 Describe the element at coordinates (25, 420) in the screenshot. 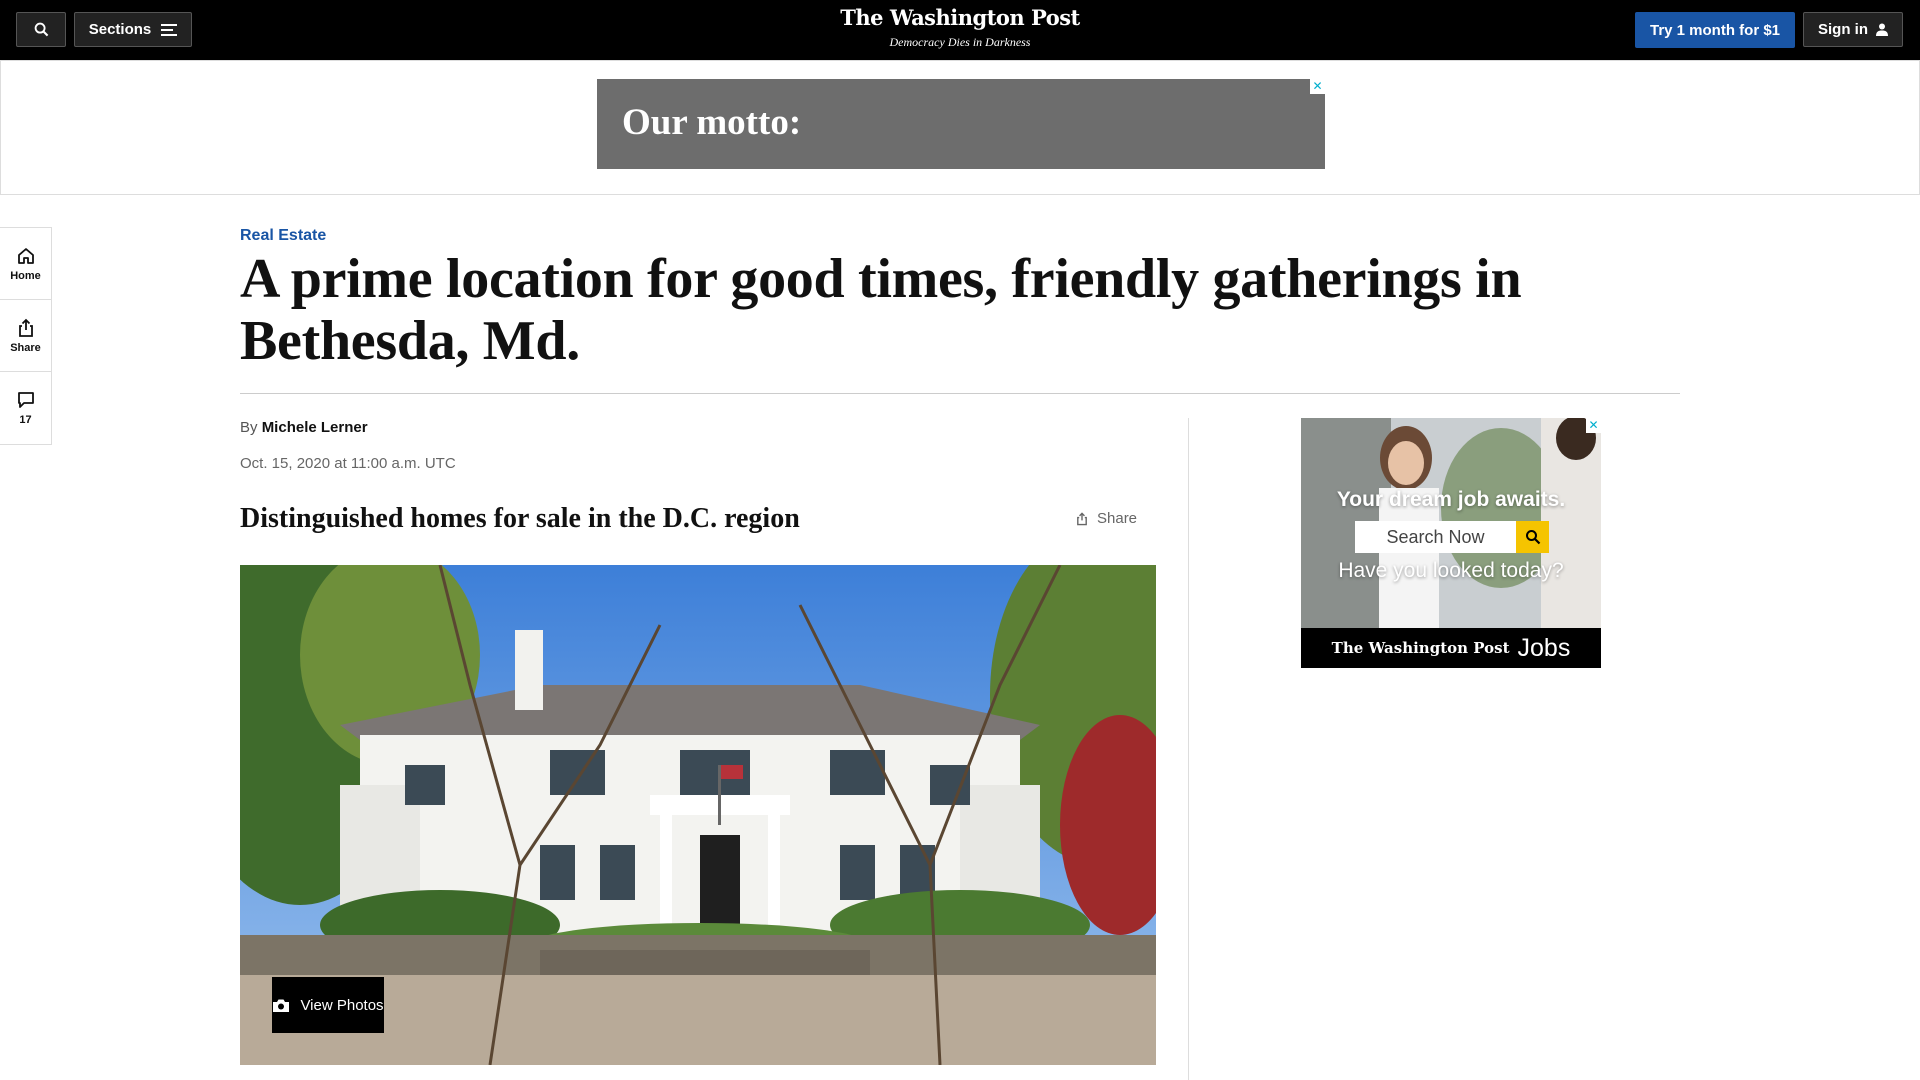

I see `rail-comments-count: 17` at that location.